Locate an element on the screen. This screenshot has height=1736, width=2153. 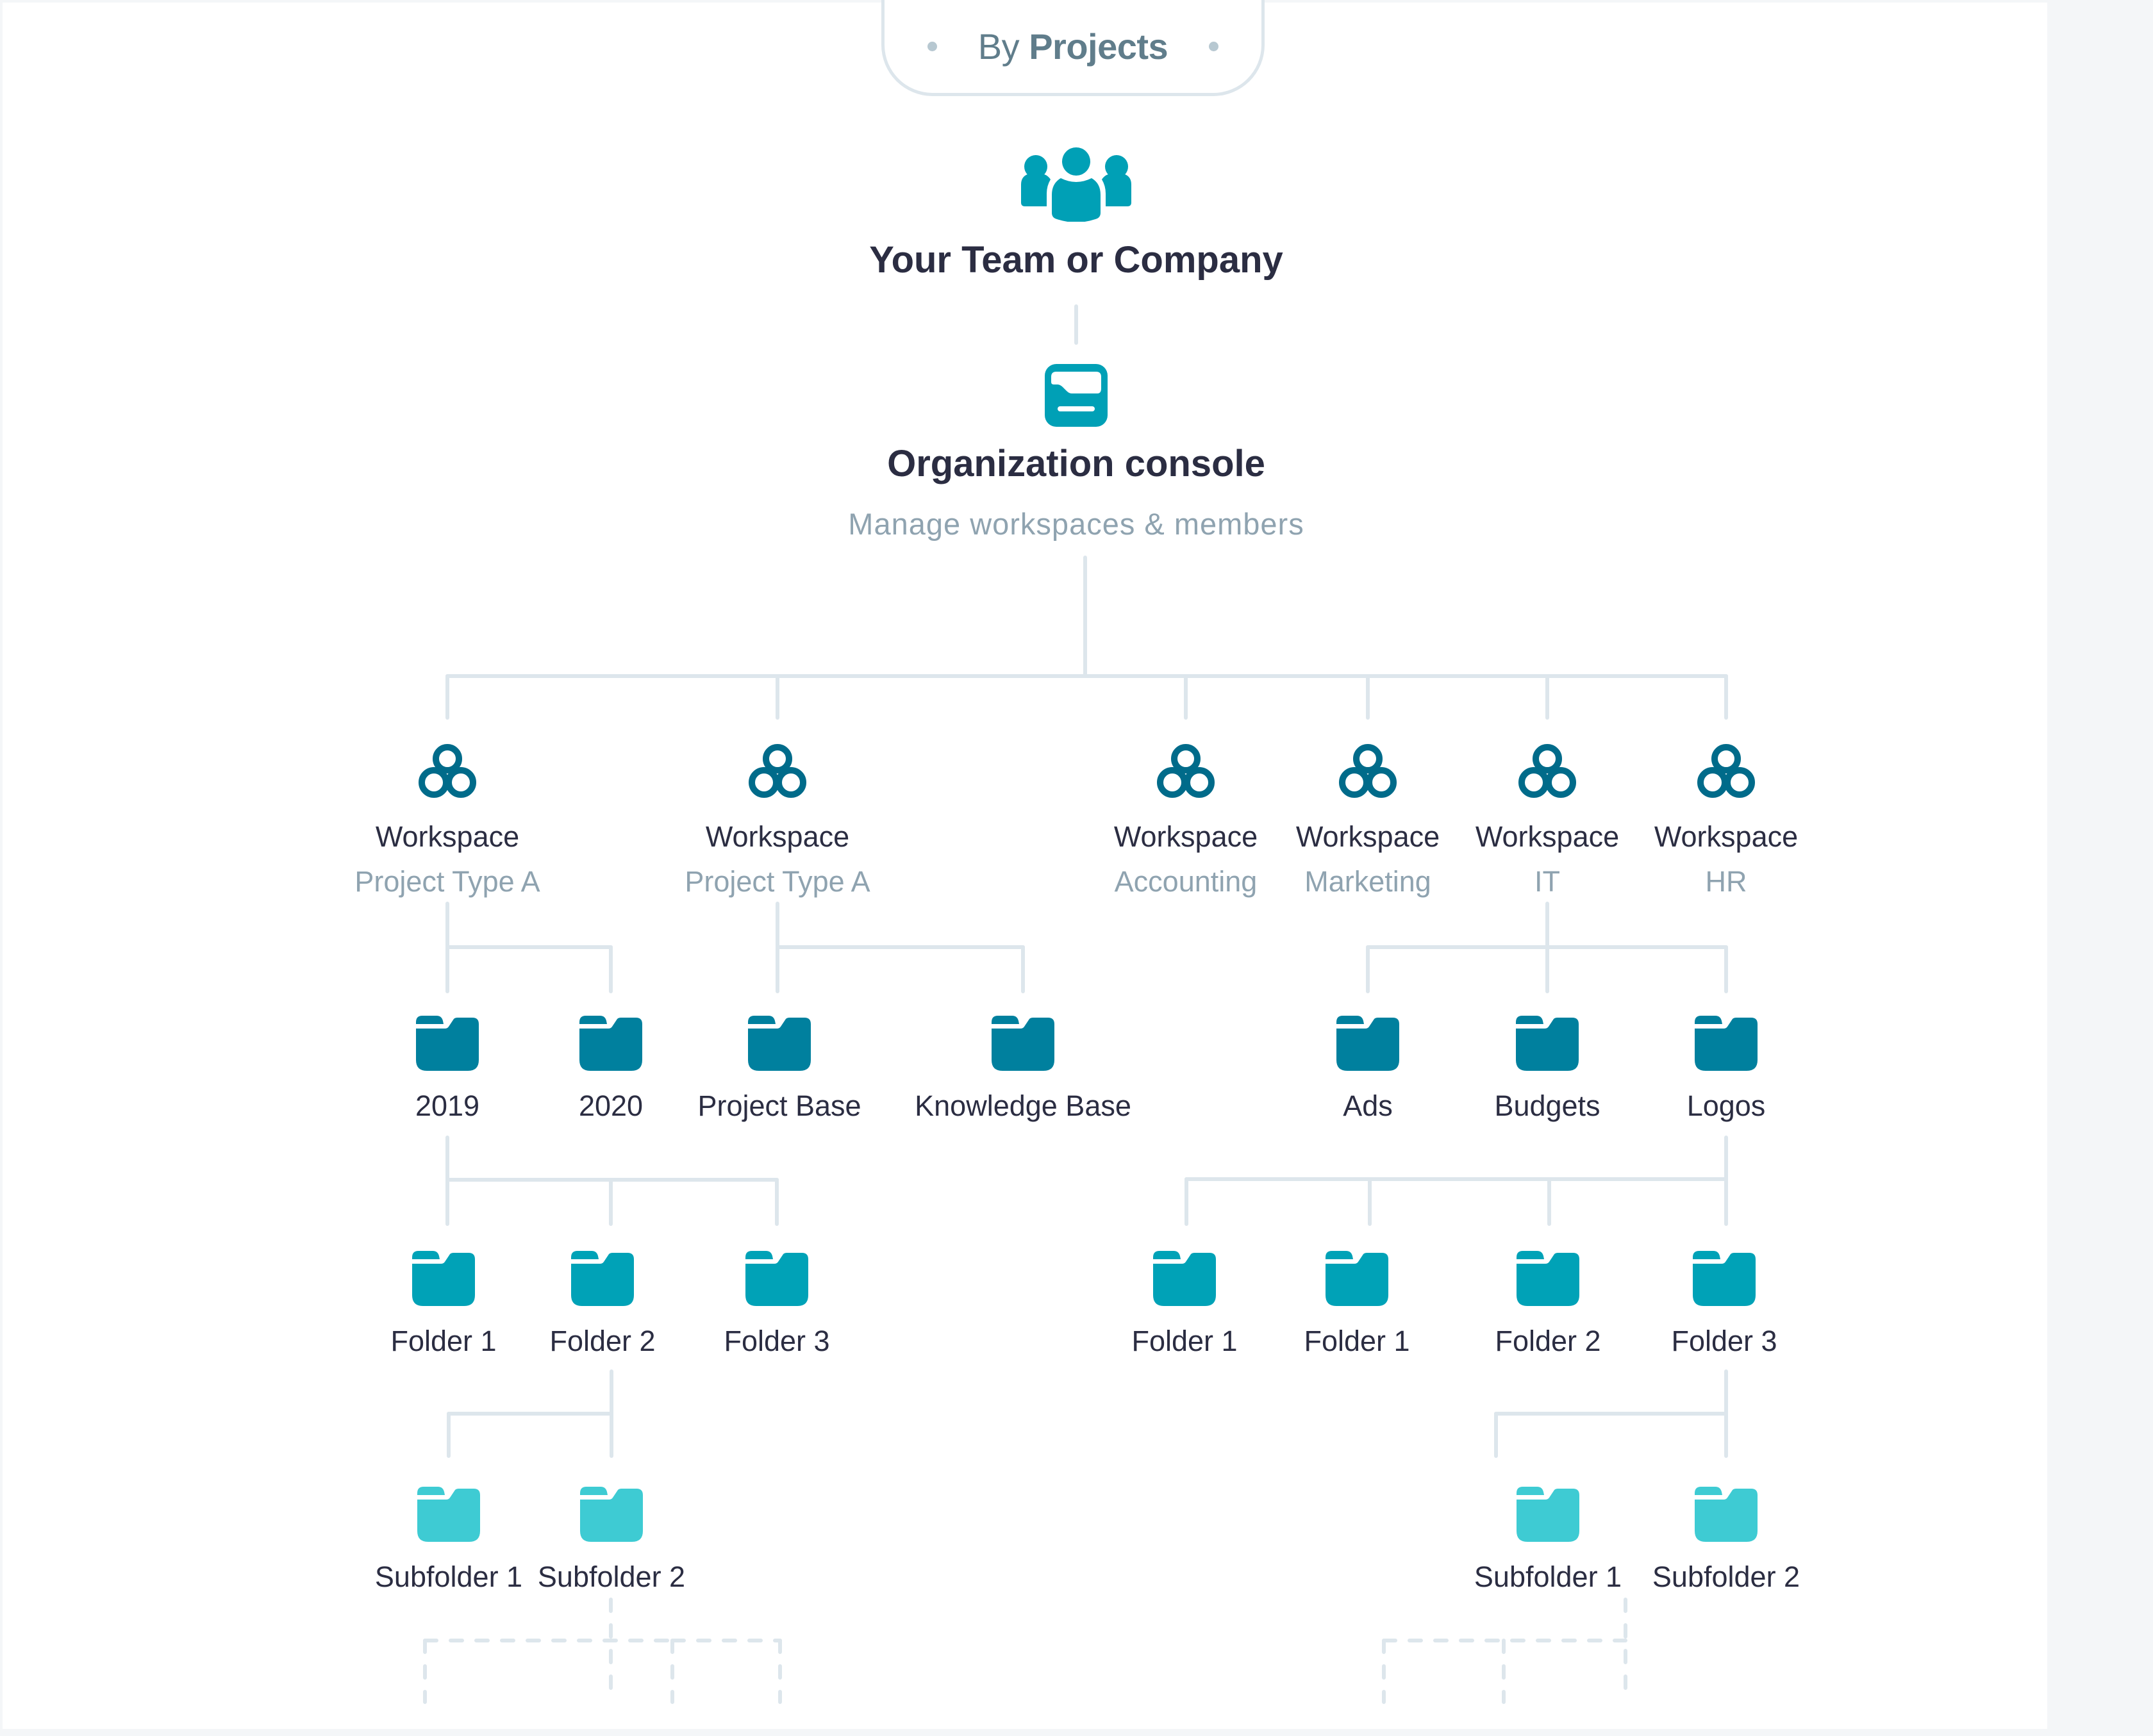
workspace-type: HR is located at coordinates (1726, 881).